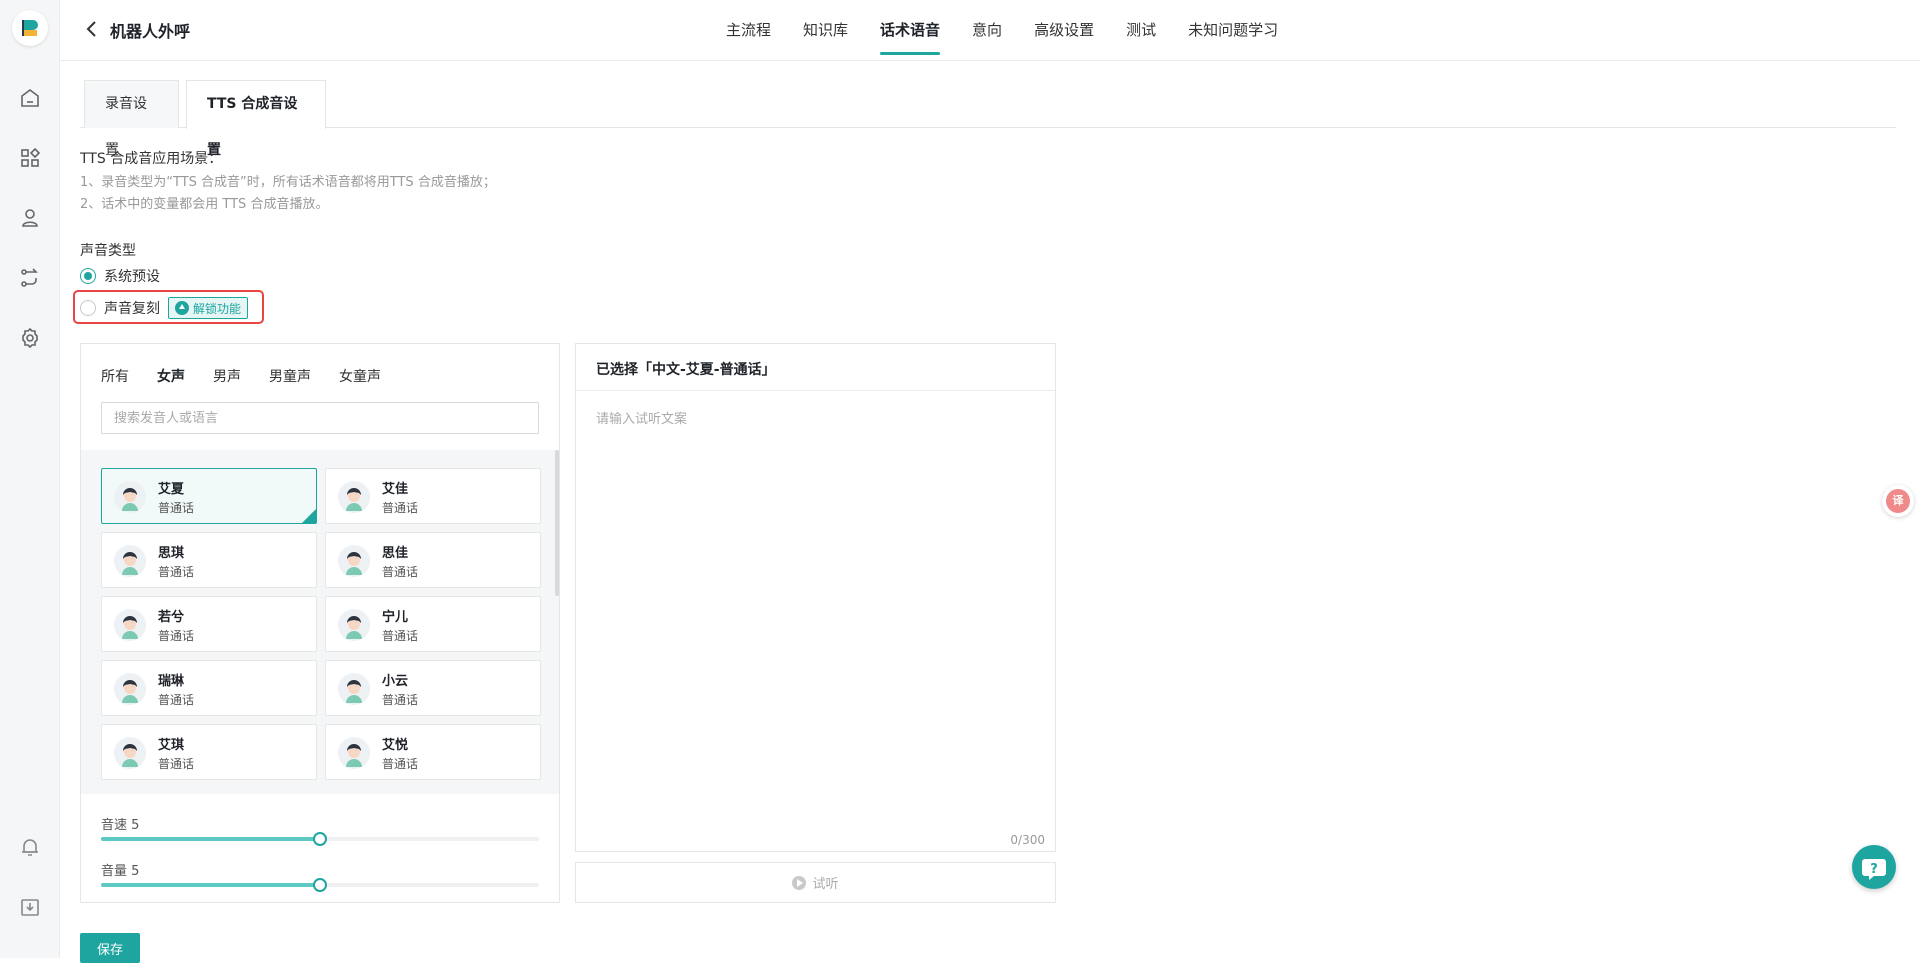  I want to click on home-icon, so click(30, 98).